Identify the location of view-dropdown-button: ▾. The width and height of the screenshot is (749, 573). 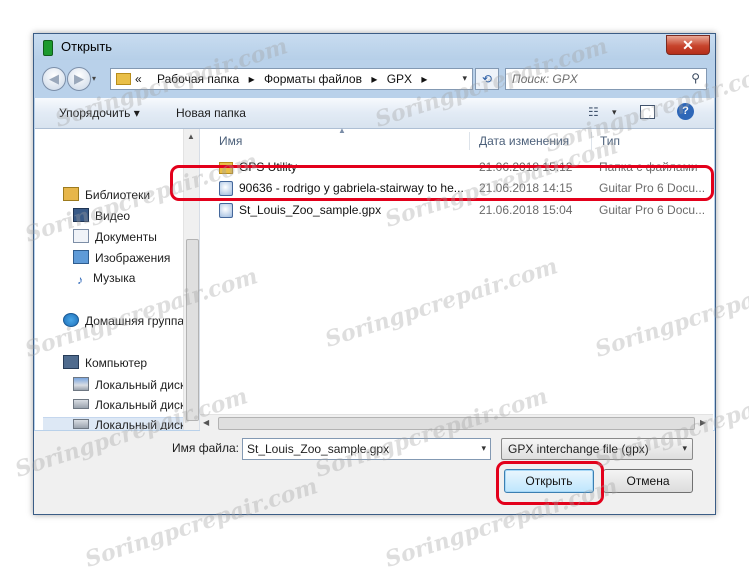
(614, 112).